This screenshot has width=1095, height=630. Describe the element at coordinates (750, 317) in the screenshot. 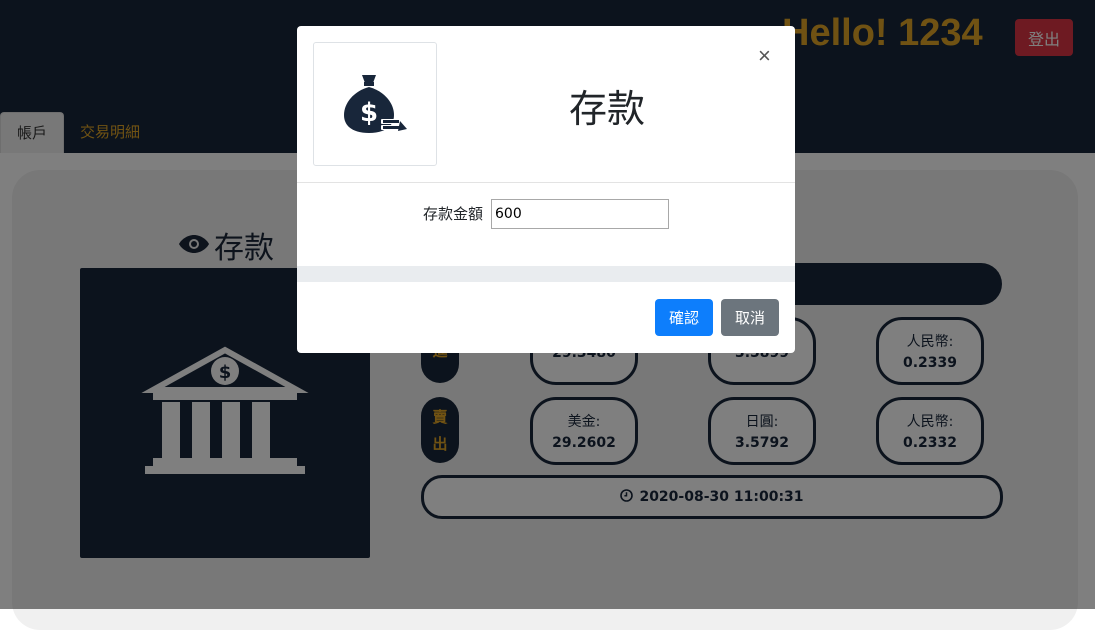

I see `cancel-button: 取消` at that location.